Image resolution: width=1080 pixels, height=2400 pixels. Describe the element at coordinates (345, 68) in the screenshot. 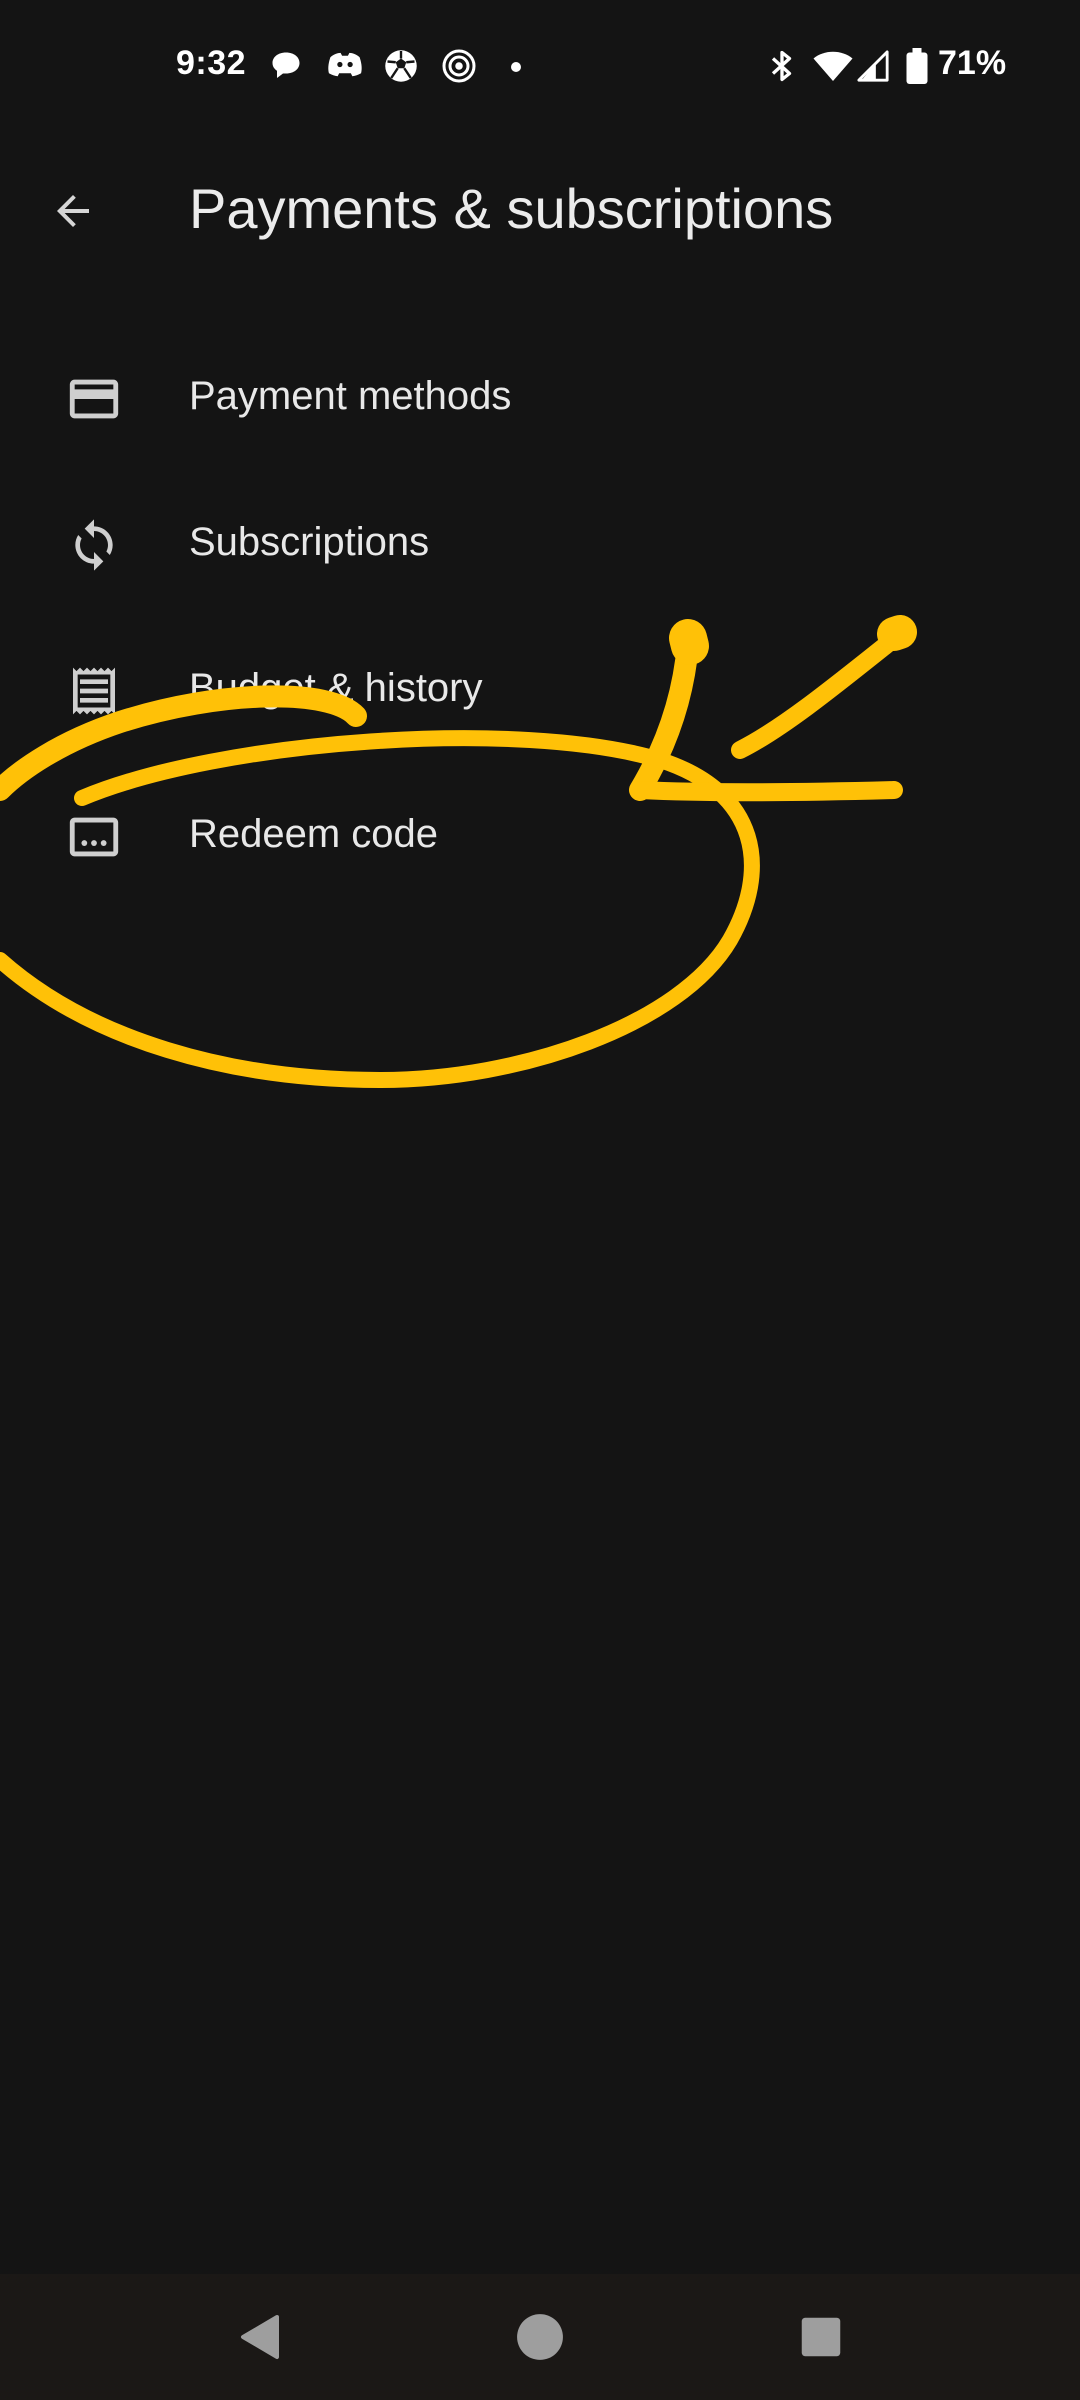

I see `discord-chat-icon` at that location.